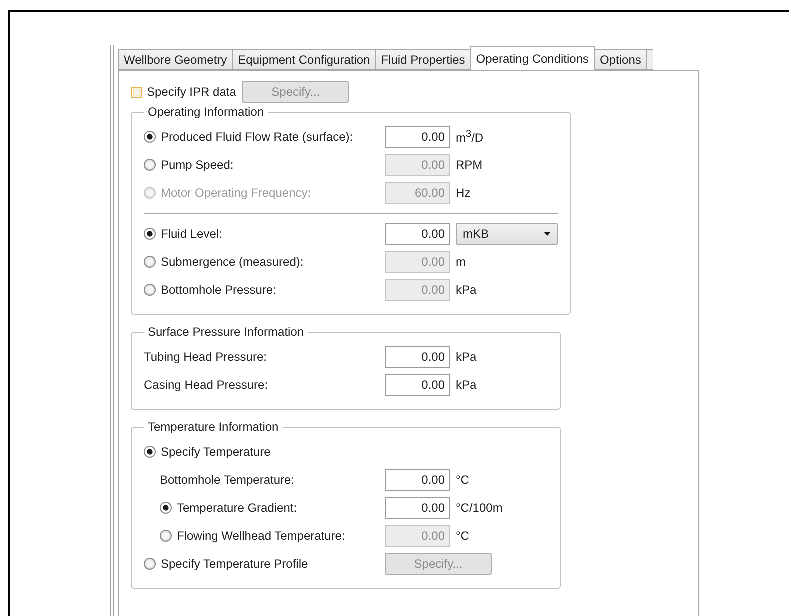  I want to click on unit-label: °C/100m, so click(480, 508).